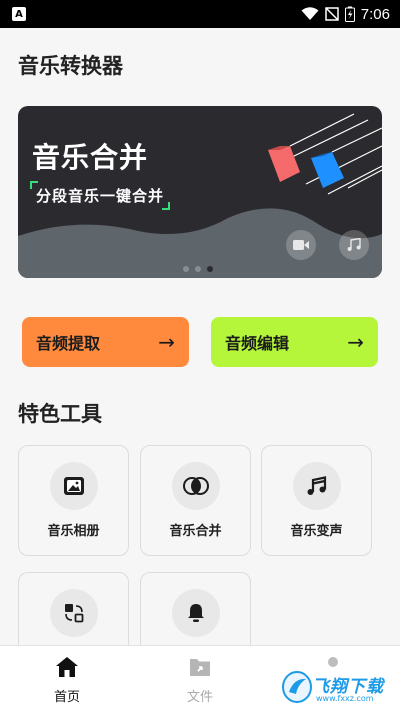 This screenshot has height=712, width=400. Describe the element at coordinates (74, 613) in the screenshot. I see `convert-icon` at that location.